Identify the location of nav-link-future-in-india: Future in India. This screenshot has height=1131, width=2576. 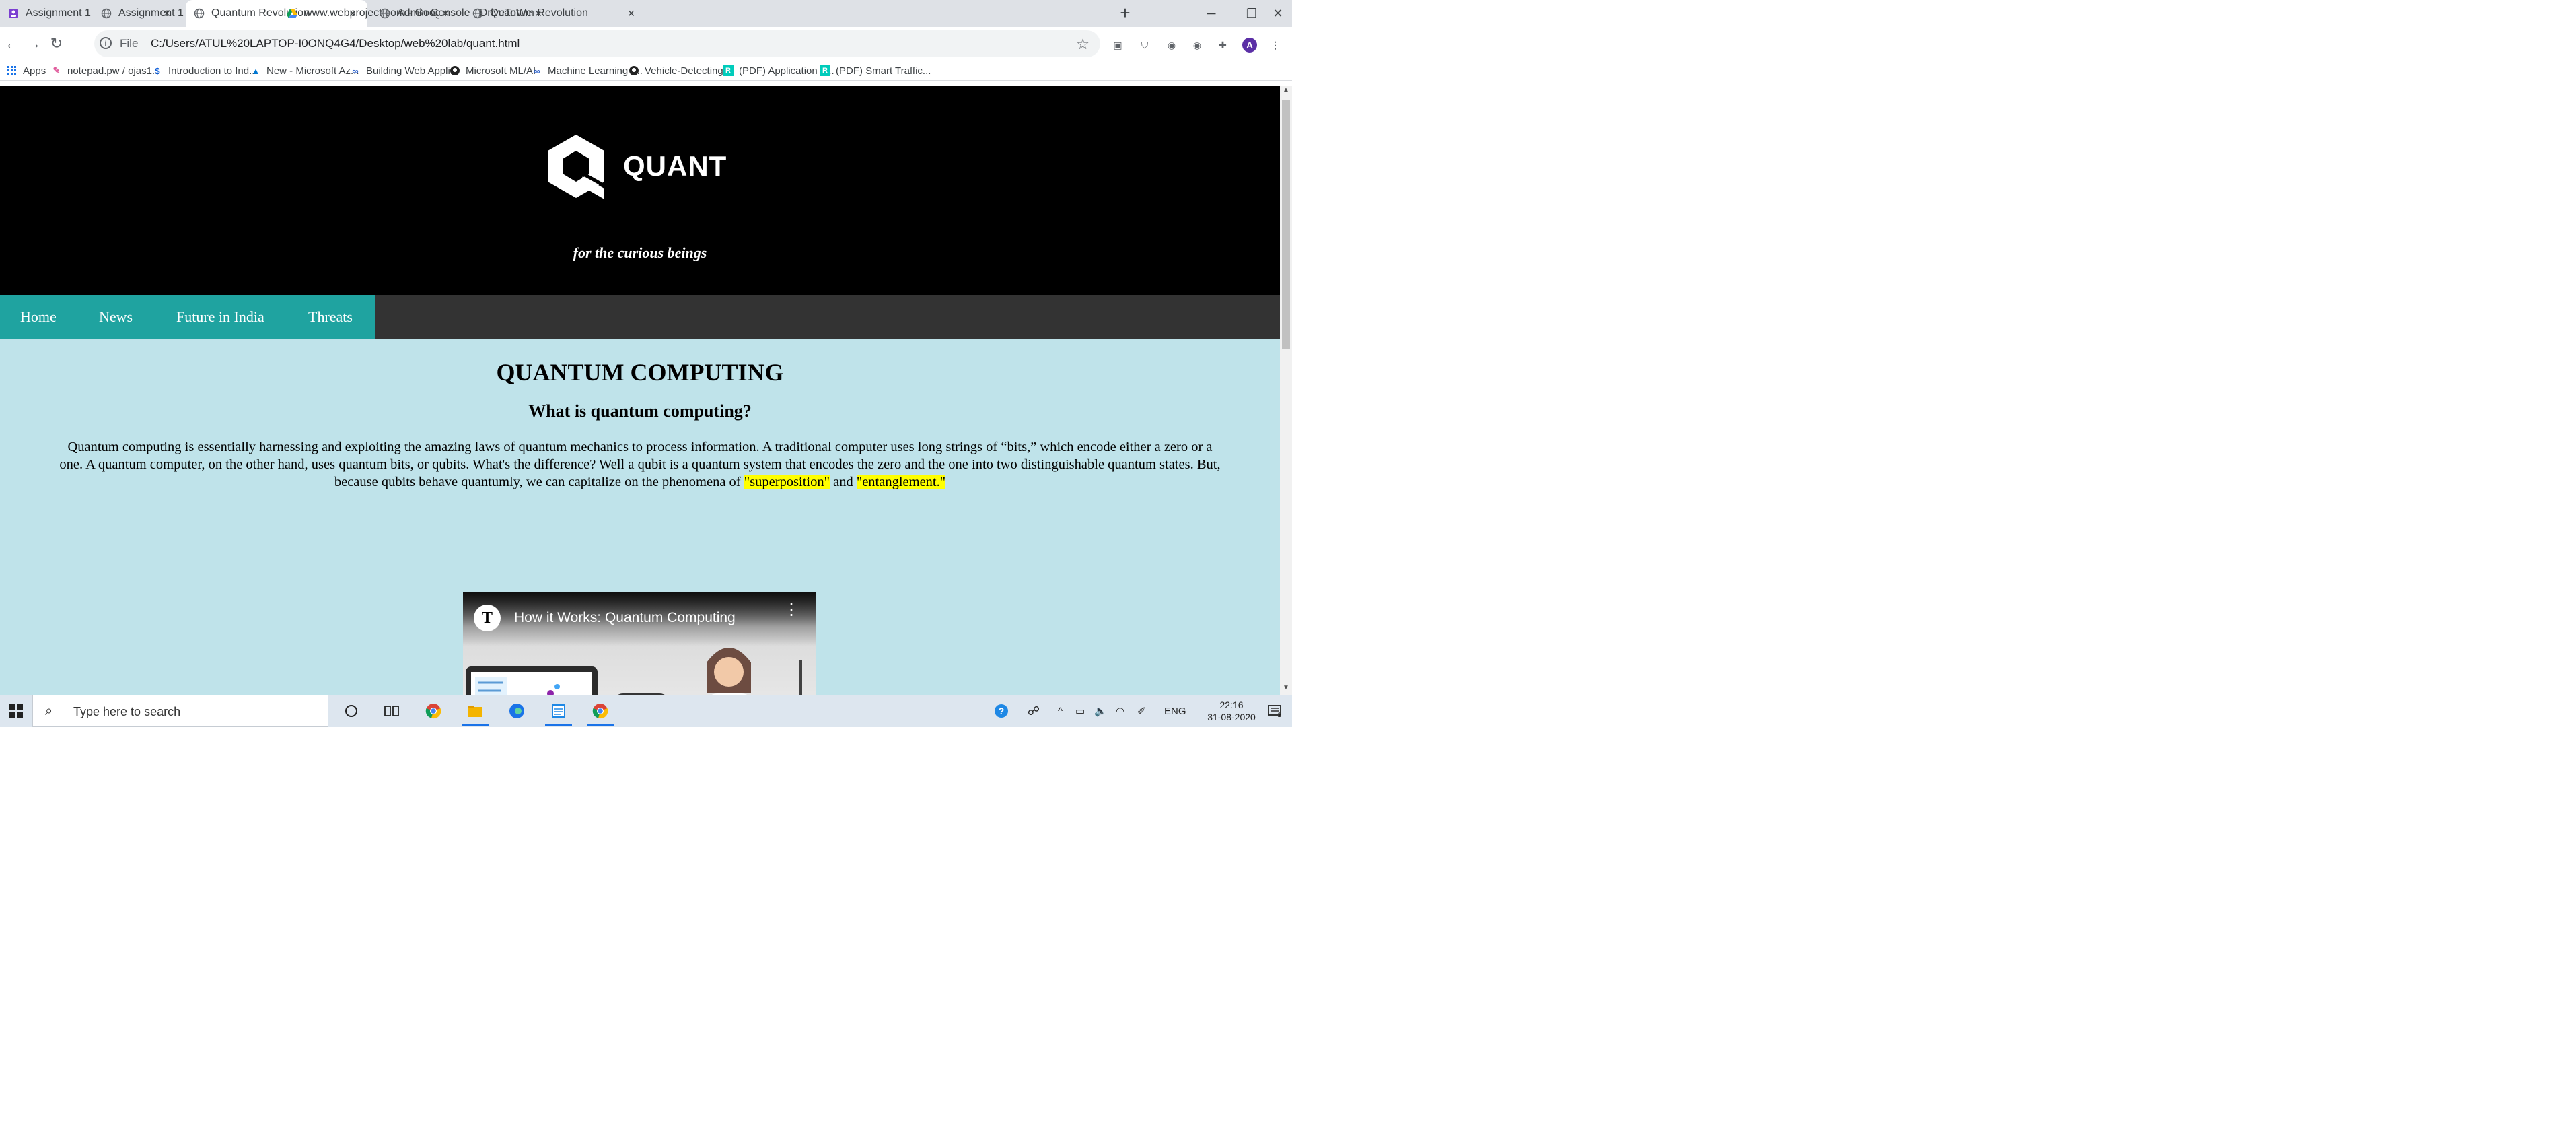
(220, 317).